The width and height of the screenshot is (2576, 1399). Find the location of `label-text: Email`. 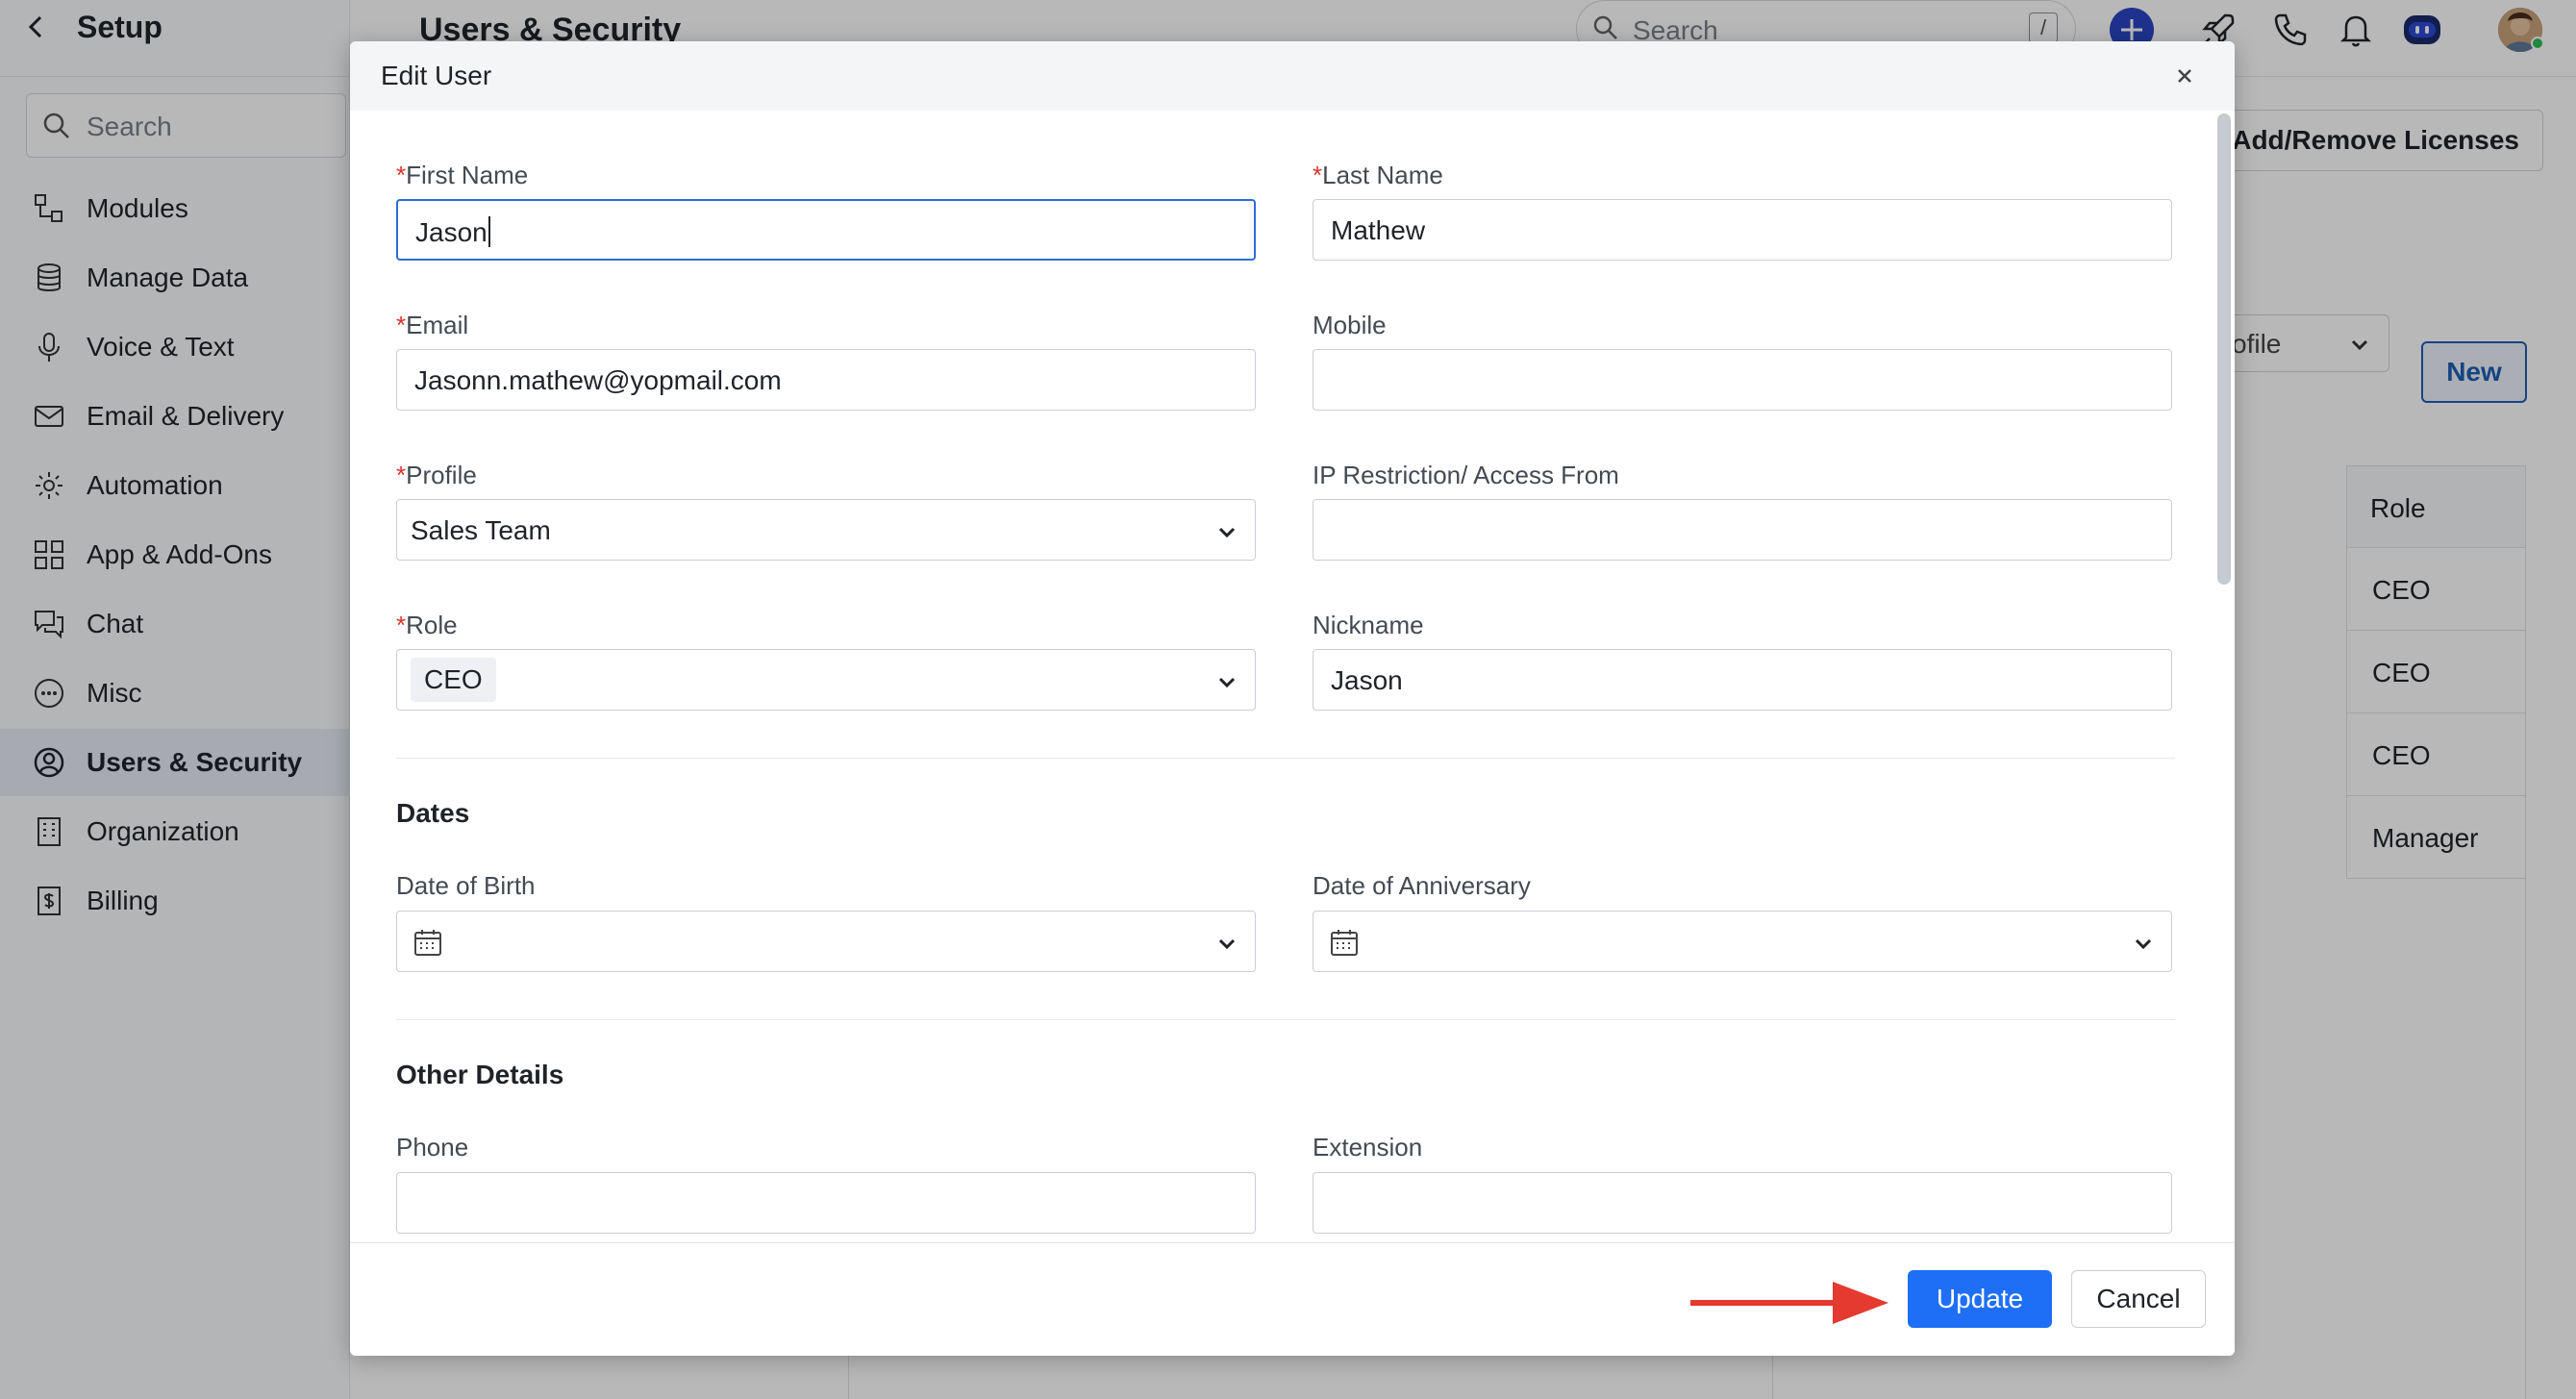

label-text: Email is located at coordinates (437, 325).